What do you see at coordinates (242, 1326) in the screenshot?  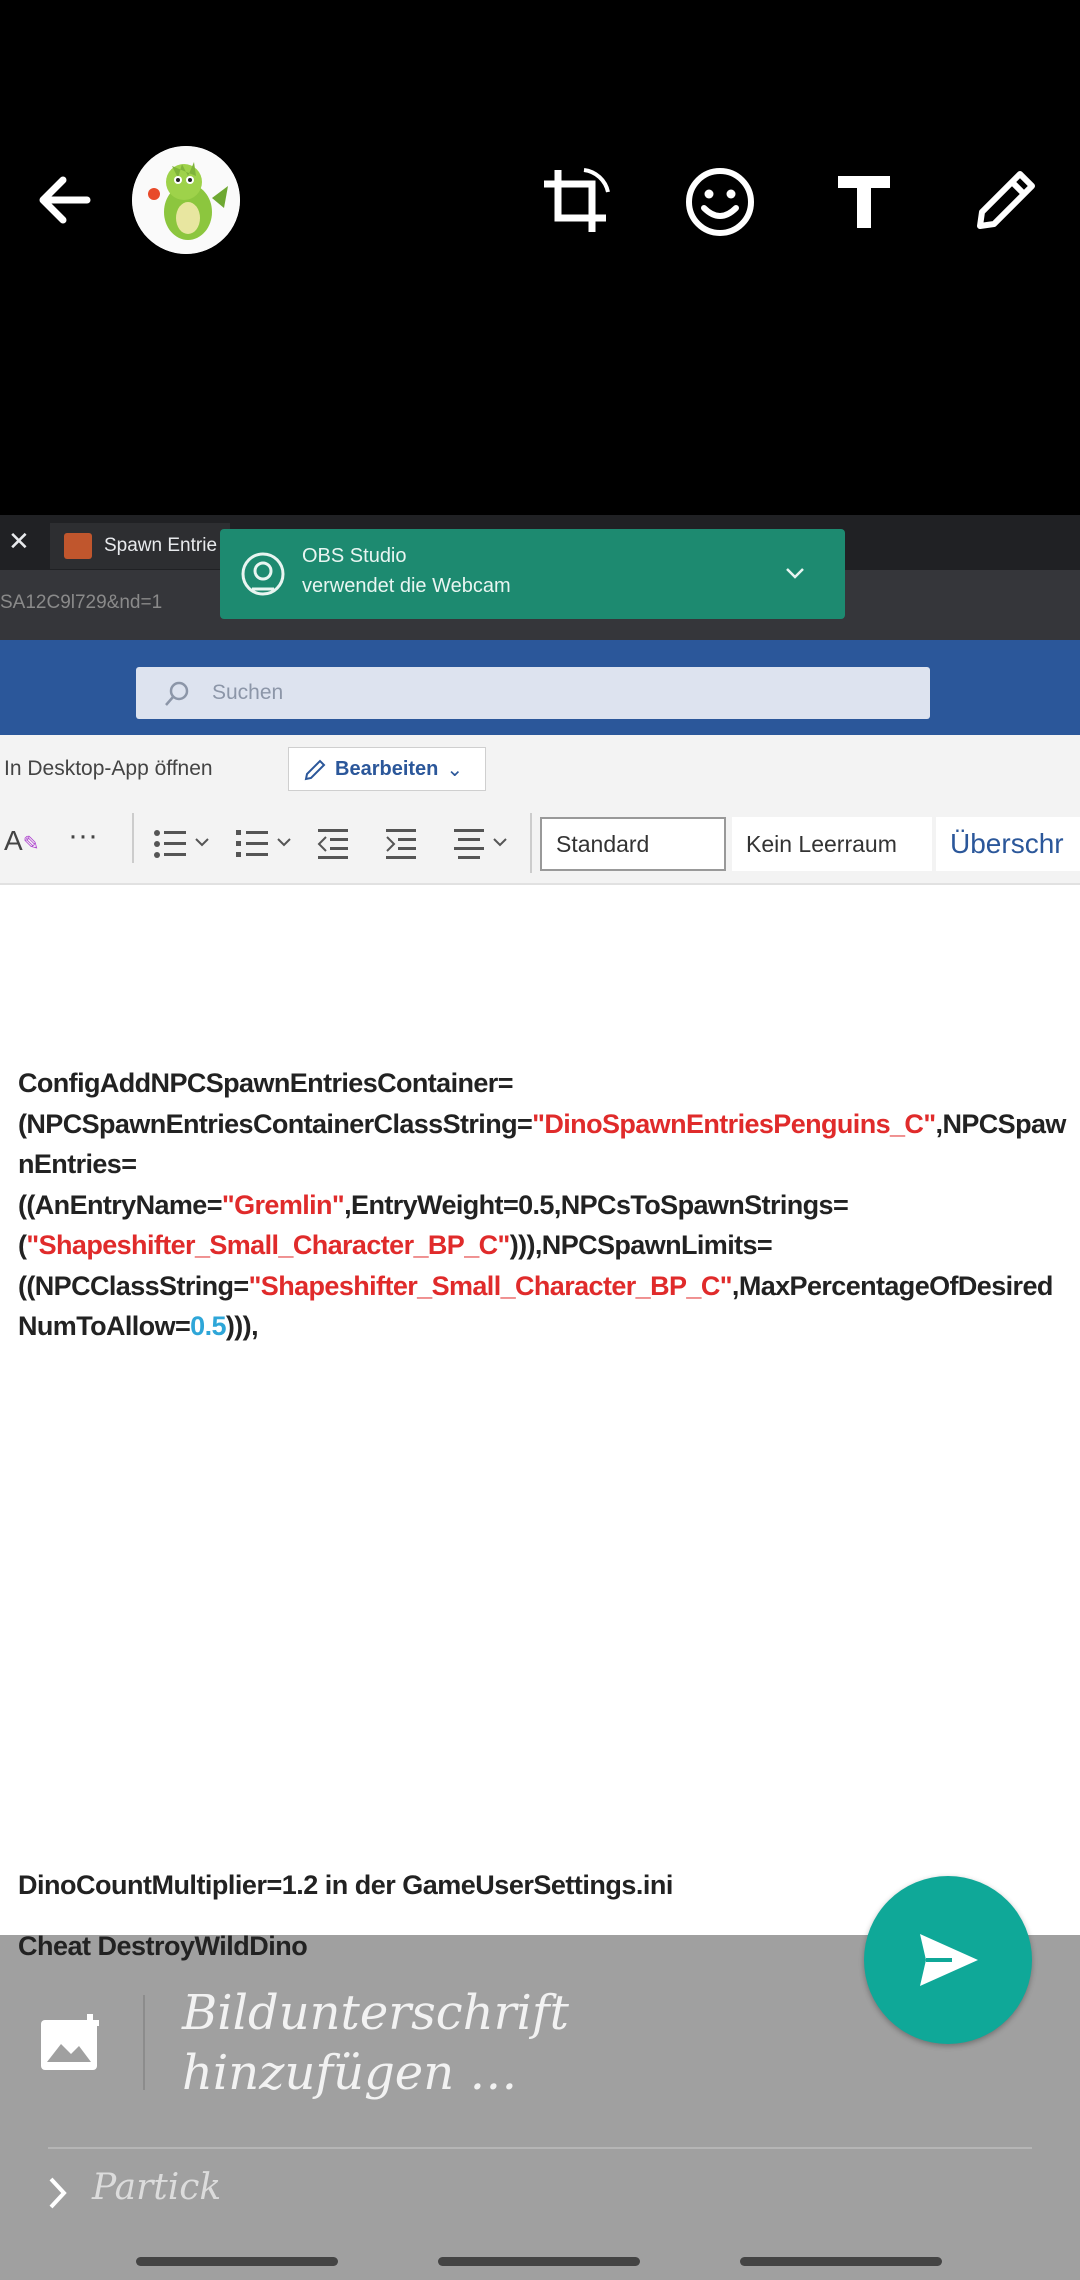 I see `code-text: ))),` at bounding box center [242, 1326].